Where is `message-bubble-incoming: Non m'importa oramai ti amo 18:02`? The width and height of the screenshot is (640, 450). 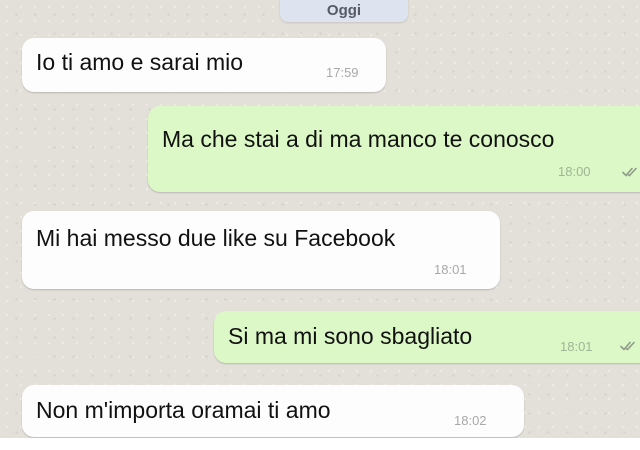 message-bubble-incoming: Non m'importa oramai ti amo 18:02 is located at coordinates (273, 411).